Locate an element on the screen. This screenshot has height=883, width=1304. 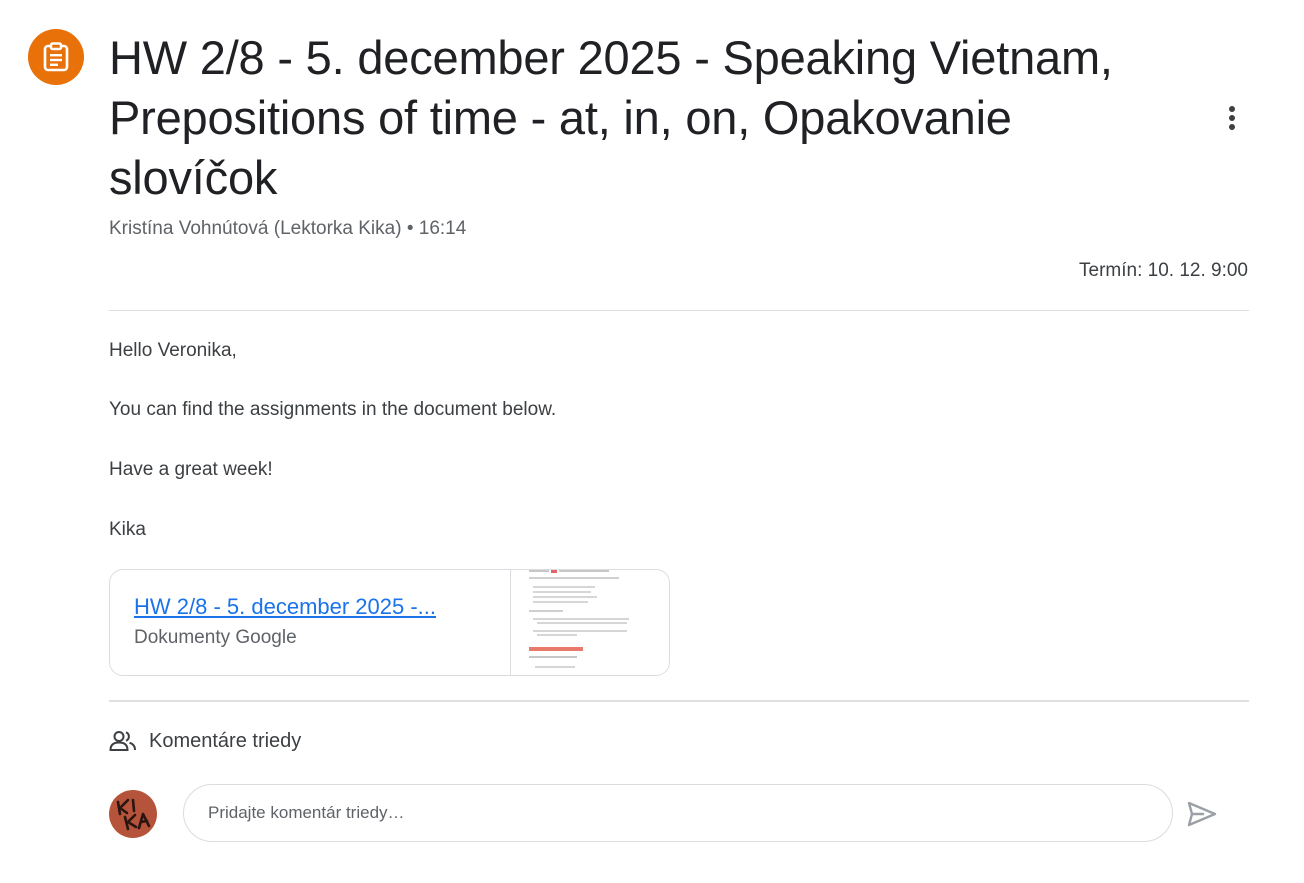
more-vert-icon is located at coordinates (1232, 118).